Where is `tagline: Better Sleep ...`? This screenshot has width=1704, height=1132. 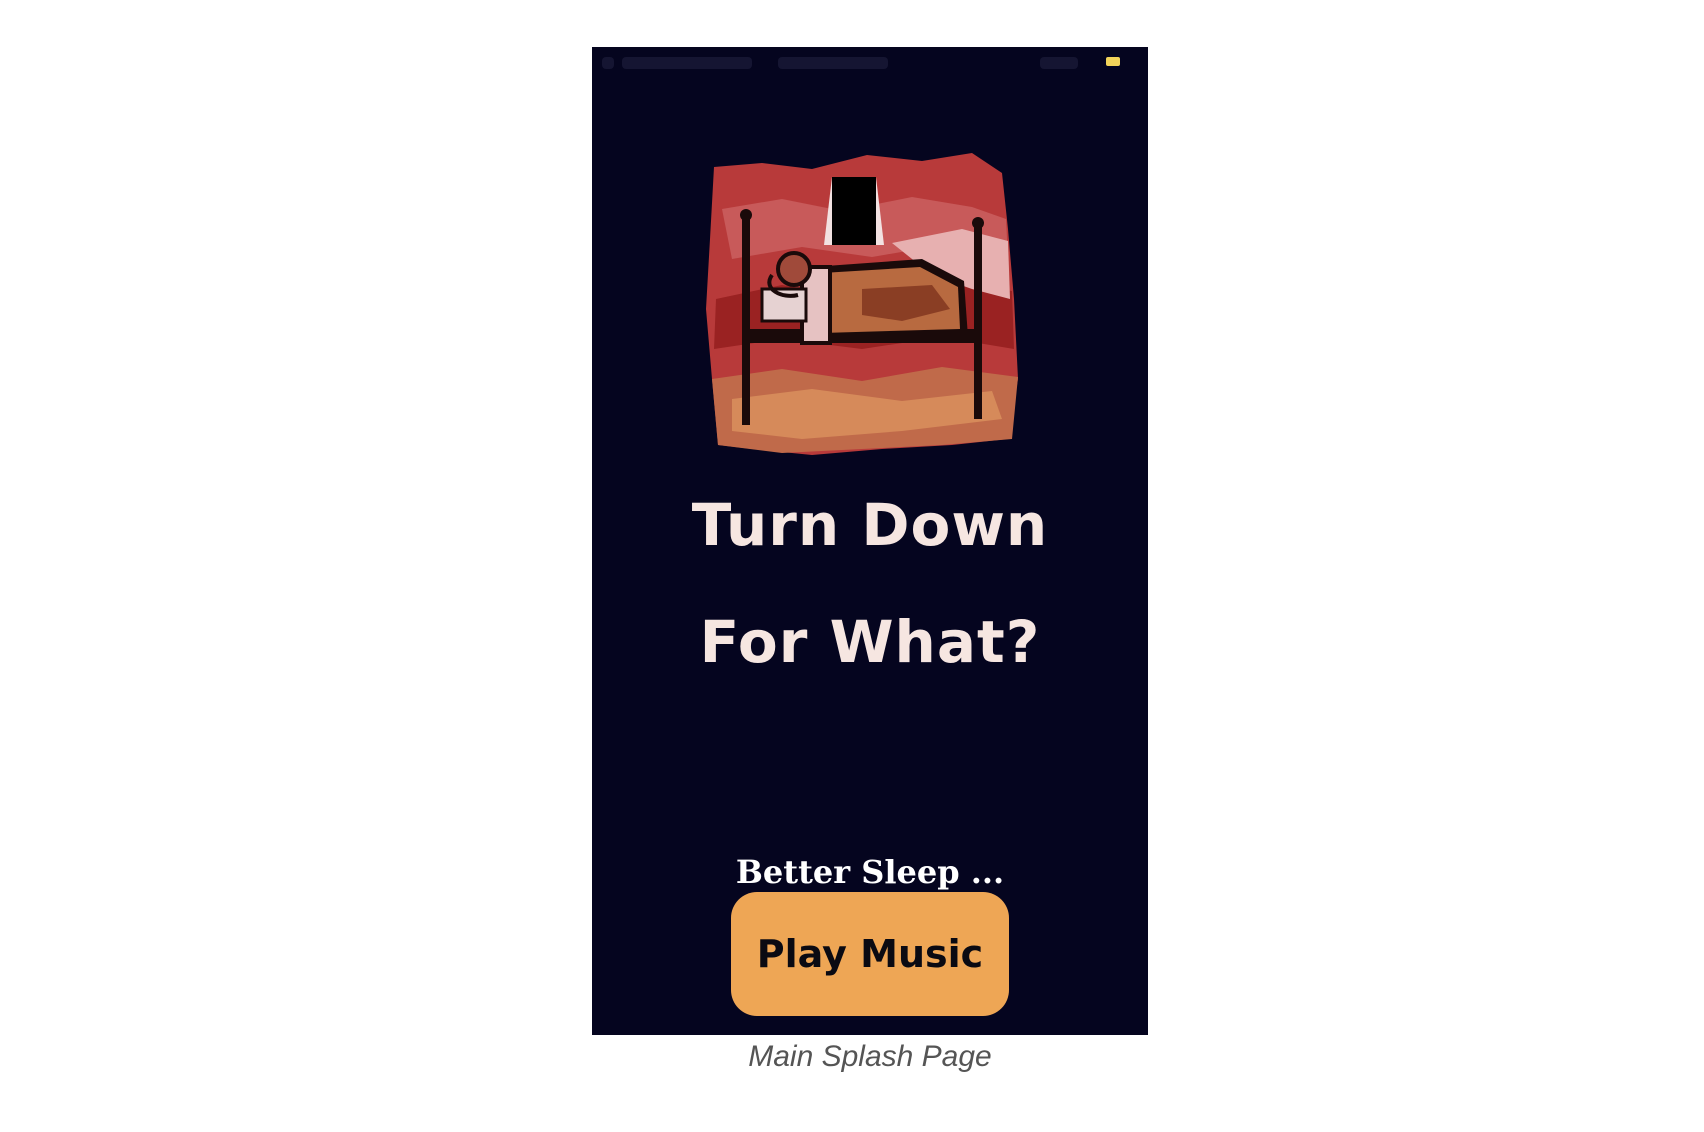 tagline: Better Sleep ... is located at coordinates (870, 872).